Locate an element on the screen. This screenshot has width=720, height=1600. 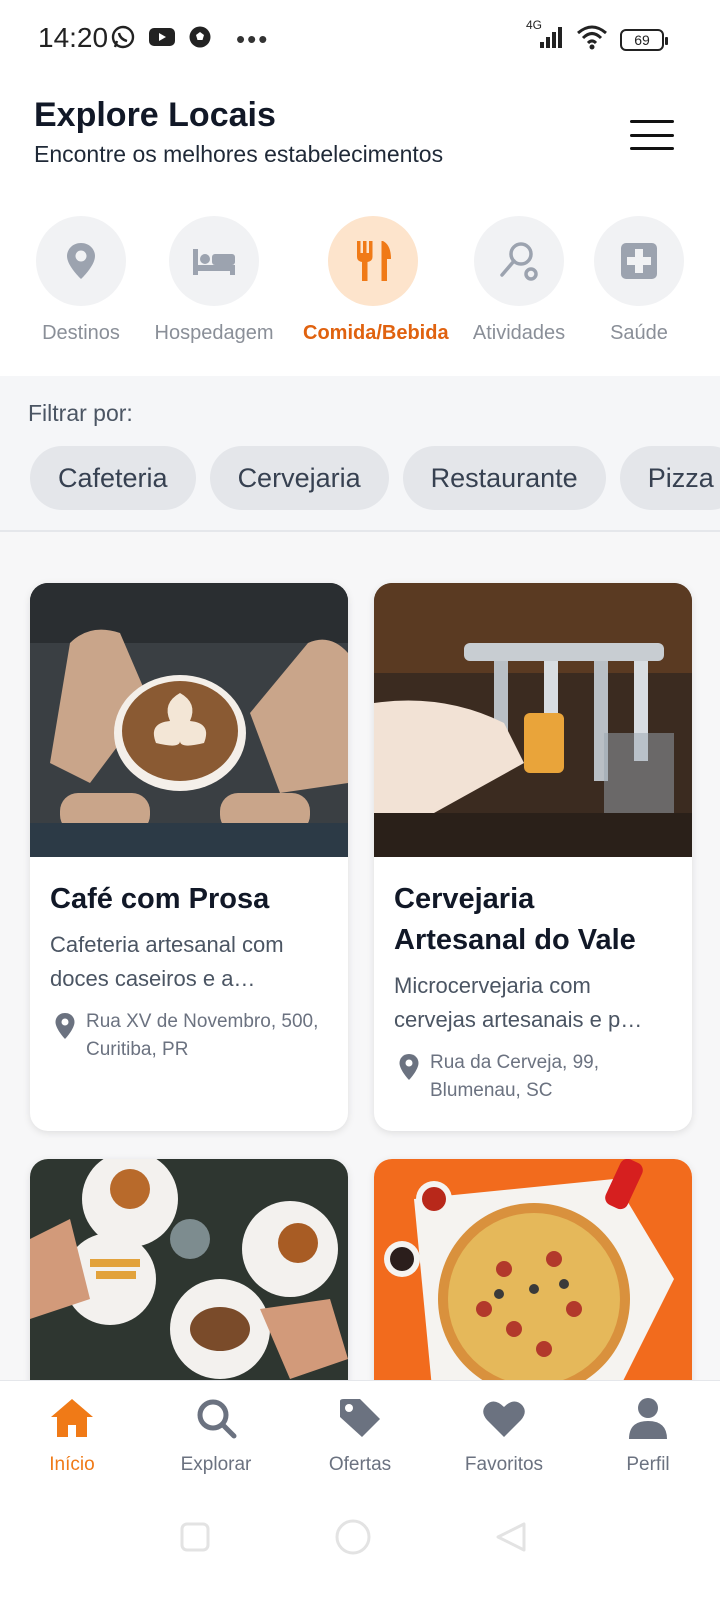
filter-label: Filtrar por: is located at coordinates (80, 413).